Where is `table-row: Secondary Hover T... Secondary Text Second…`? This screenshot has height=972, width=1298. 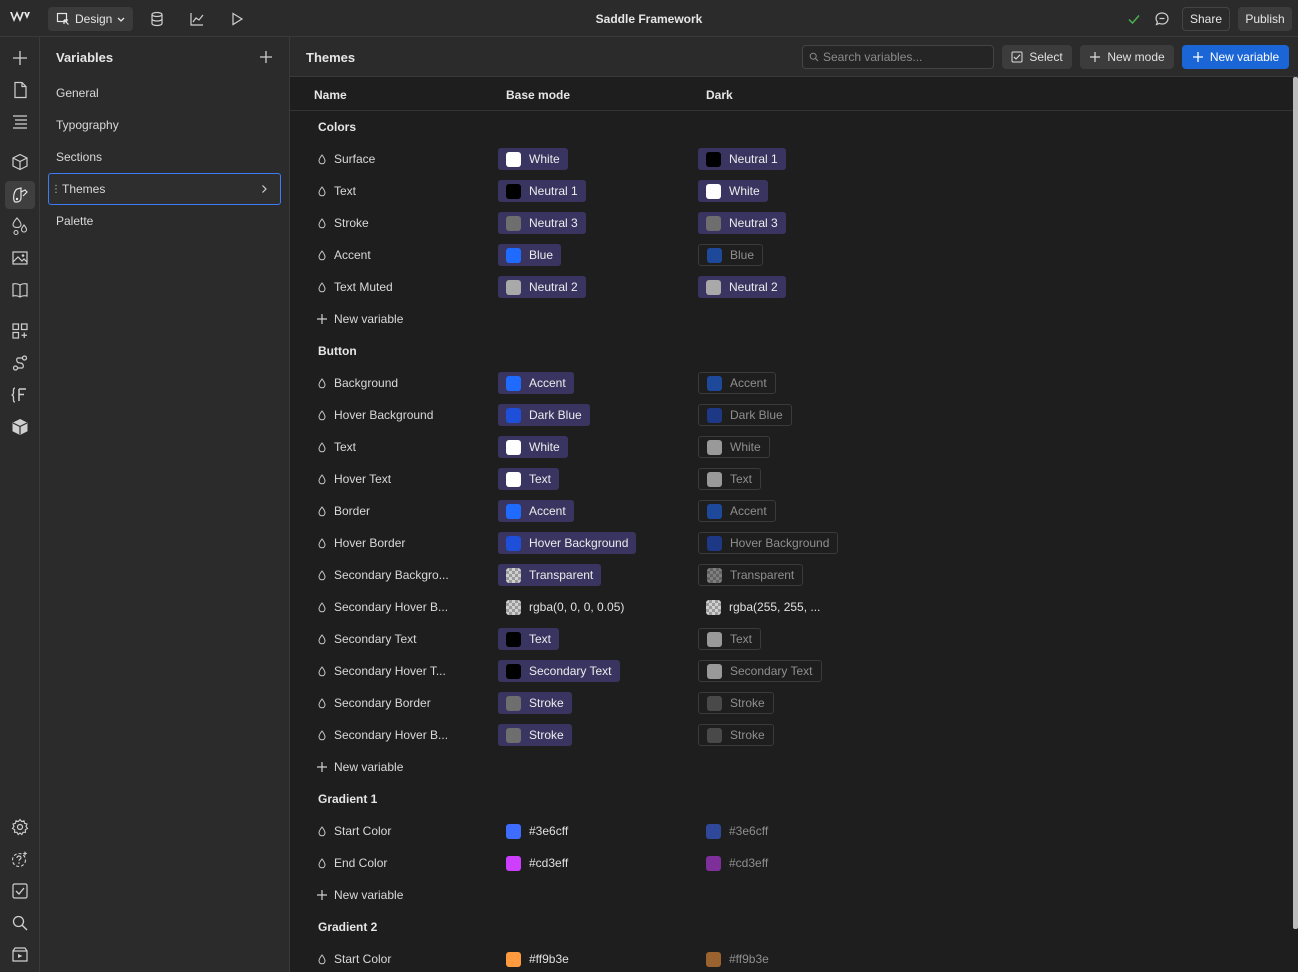 table-row: Secondary Hover T... Secondary Text Second… is located at coordinates (791, 671).